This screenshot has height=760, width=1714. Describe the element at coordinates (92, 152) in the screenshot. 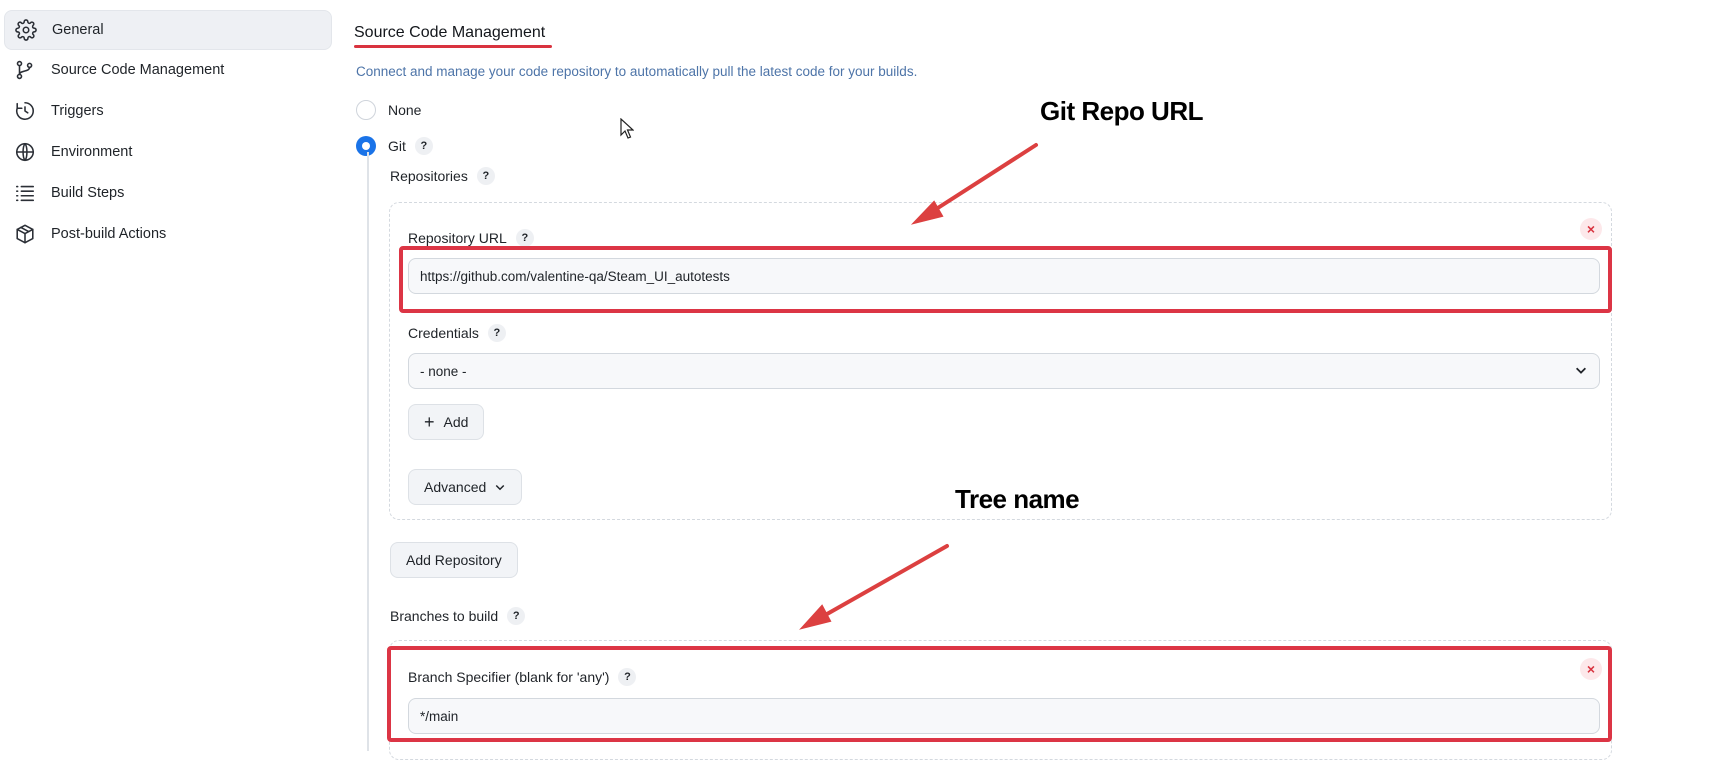

I see `sidebar-item-label: Environment` at that location.